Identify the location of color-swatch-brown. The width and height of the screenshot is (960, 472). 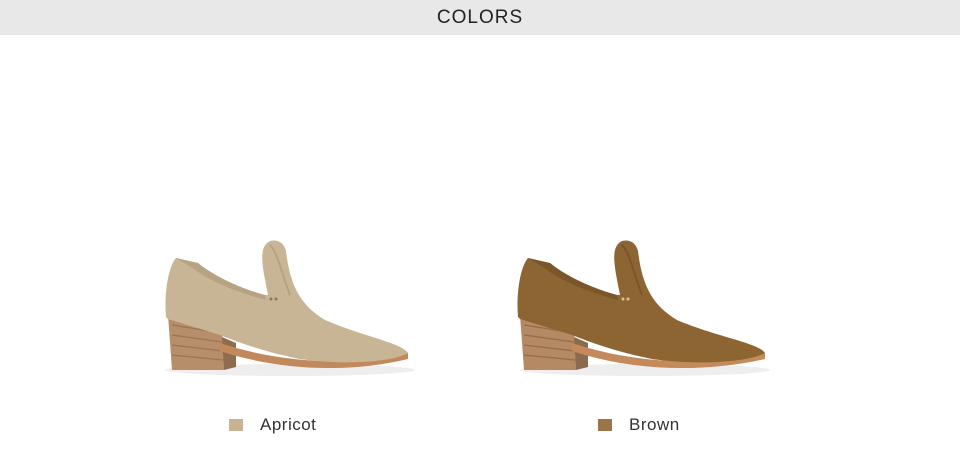
(605, 425).